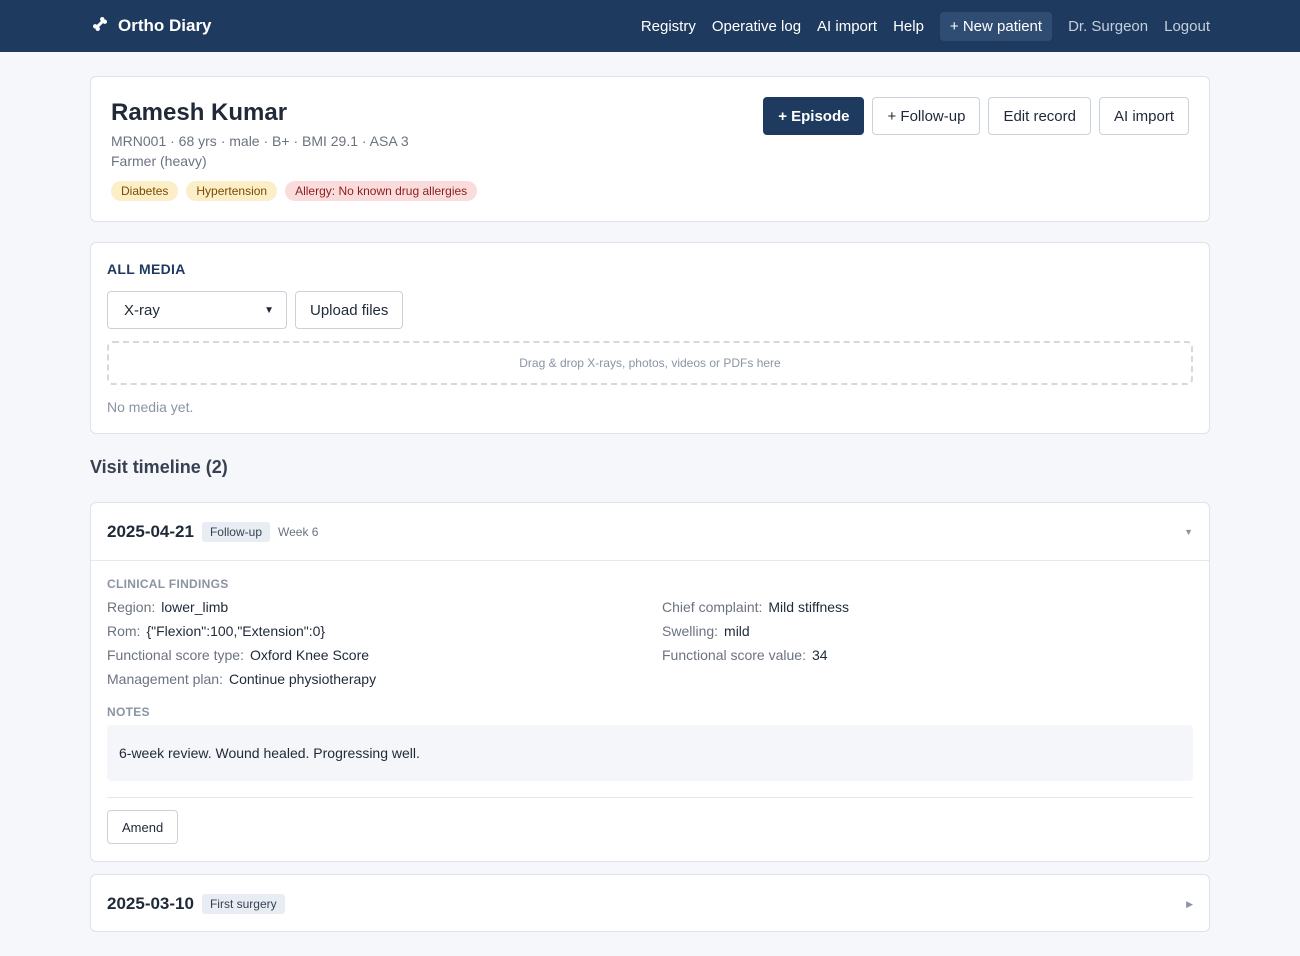  I want to click on user-name: Dr. Surgeon, so click(1108, 26).